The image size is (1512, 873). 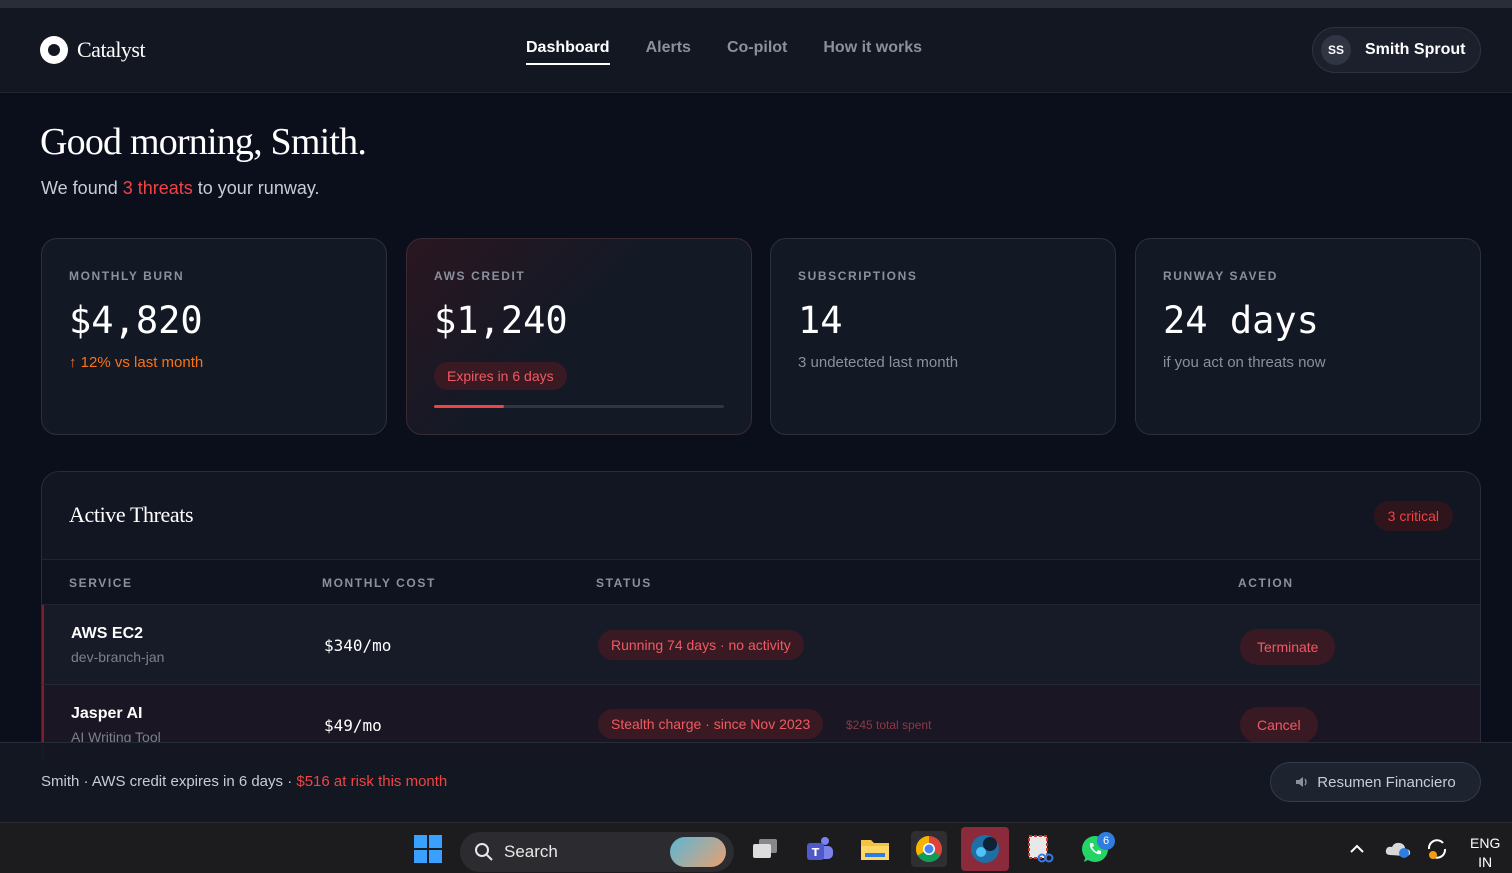 What do you see at coordinates (668, 52) in the screenshot?
I see `nav-alerts: Alerts` at bounding box center [668, 52].